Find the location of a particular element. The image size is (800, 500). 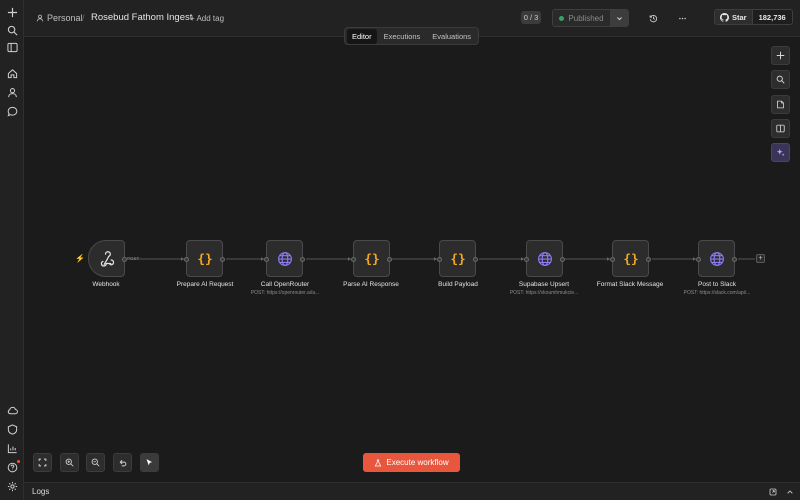

add-tag-button: + Add tag is located at coordinates (207, 19).